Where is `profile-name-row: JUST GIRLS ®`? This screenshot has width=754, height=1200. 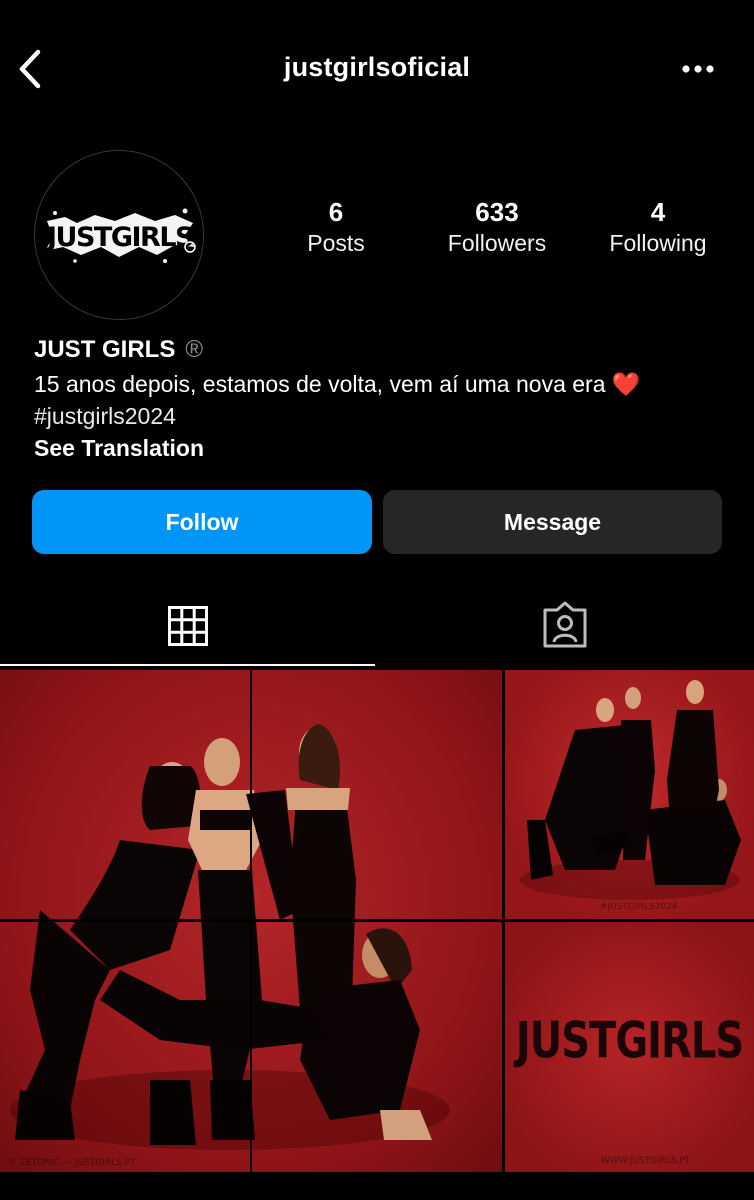
profile-name-row: JUST GIRLS ® is located at coordinates (118, 350).